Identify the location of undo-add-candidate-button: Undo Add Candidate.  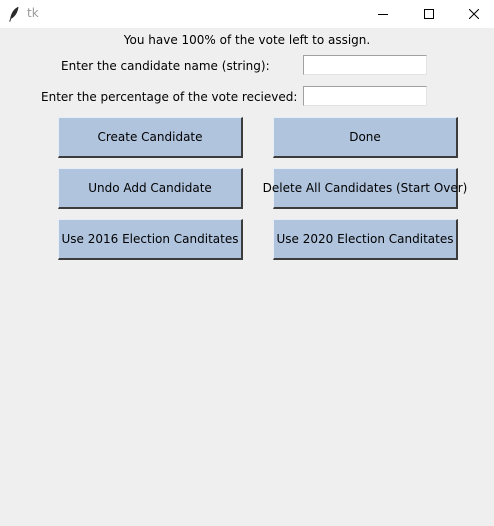
(150, 188).